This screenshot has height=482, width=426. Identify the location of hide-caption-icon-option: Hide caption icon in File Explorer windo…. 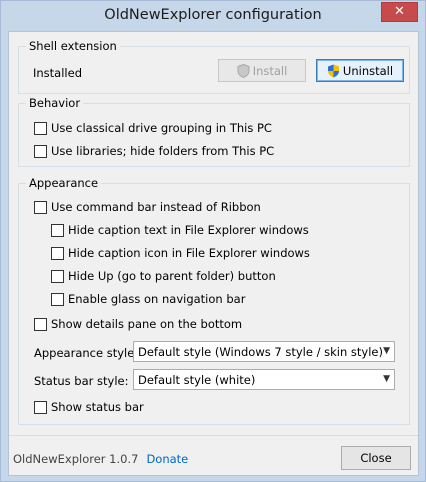
(180, 253).